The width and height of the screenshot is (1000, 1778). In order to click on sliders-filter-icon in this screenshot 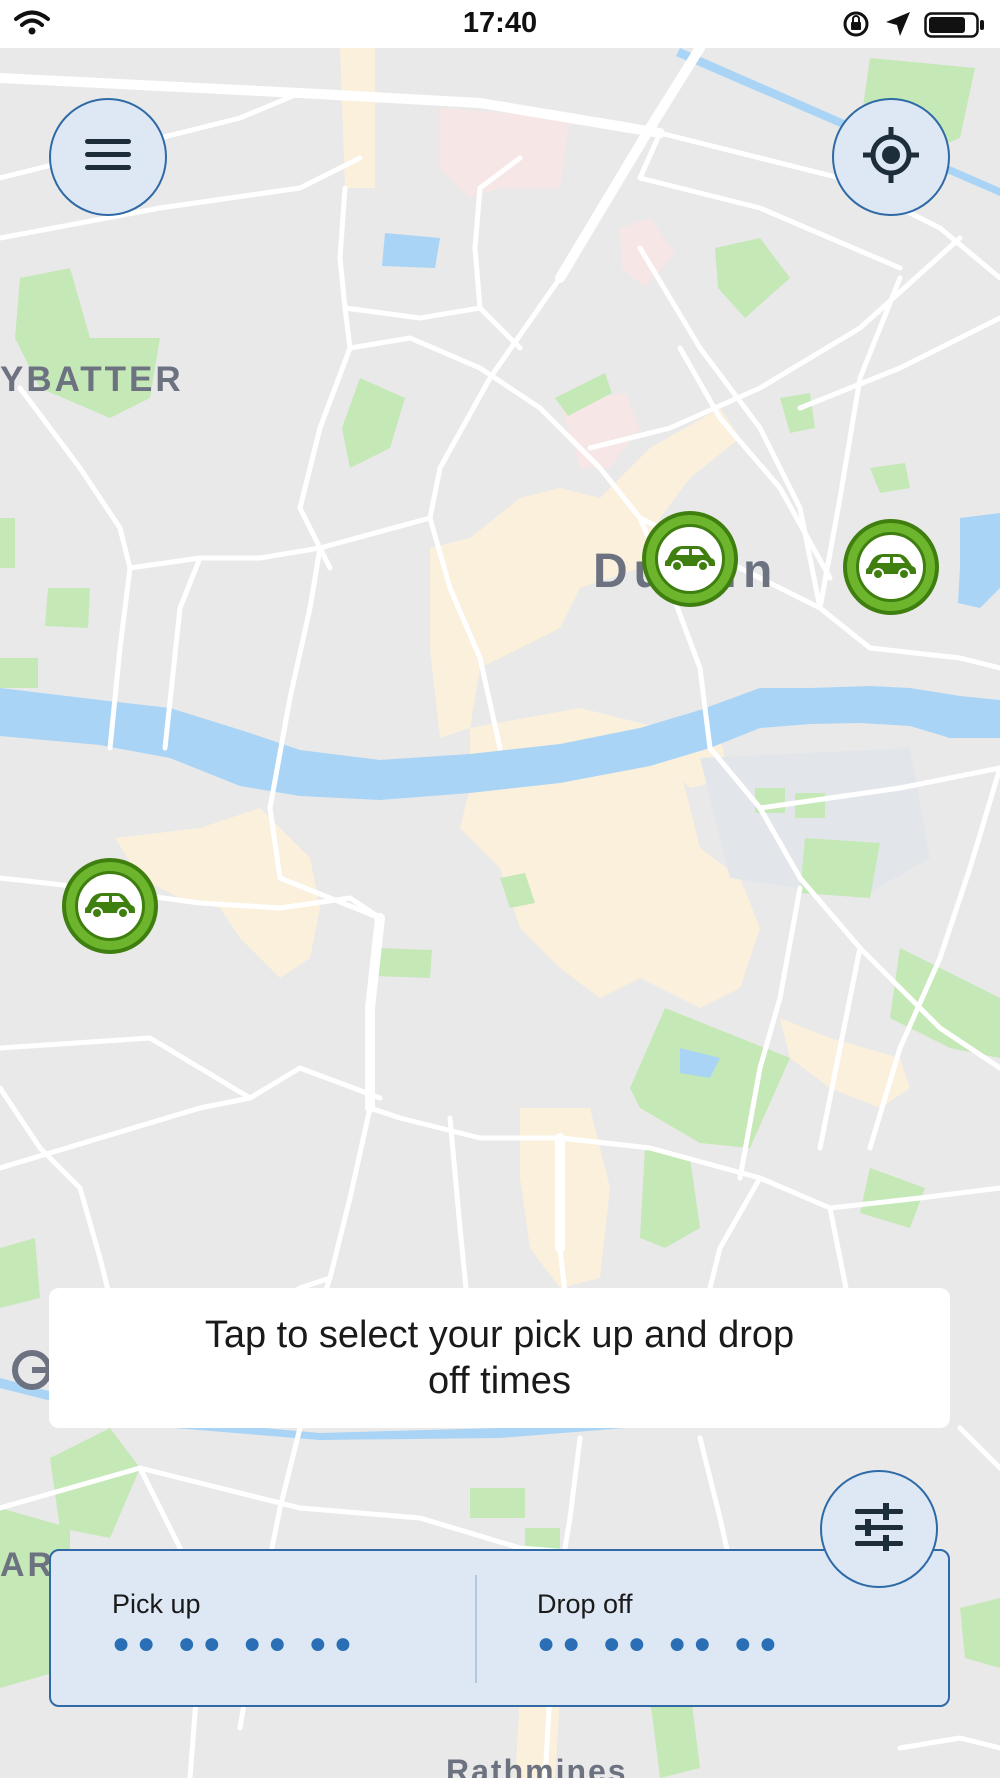, I will do `click(879, 1529)`.